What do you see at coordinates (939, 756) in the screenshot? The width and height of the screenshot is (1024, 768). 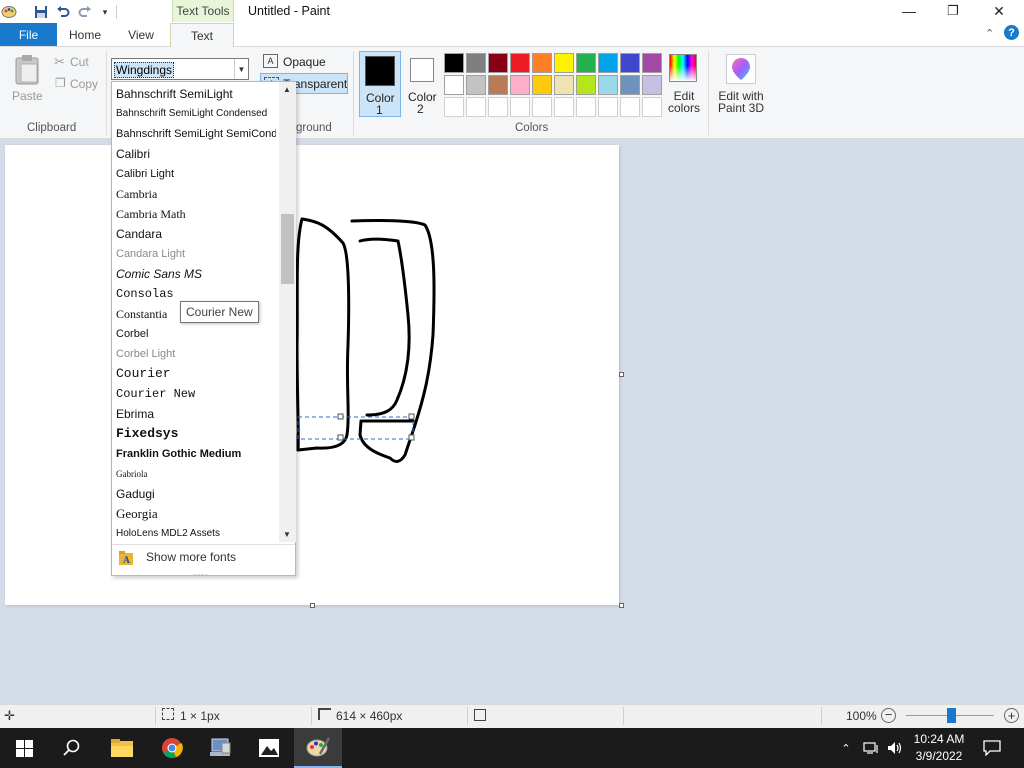 I see `clock-date: 3/9/2022` at bounding box center [939, 756].